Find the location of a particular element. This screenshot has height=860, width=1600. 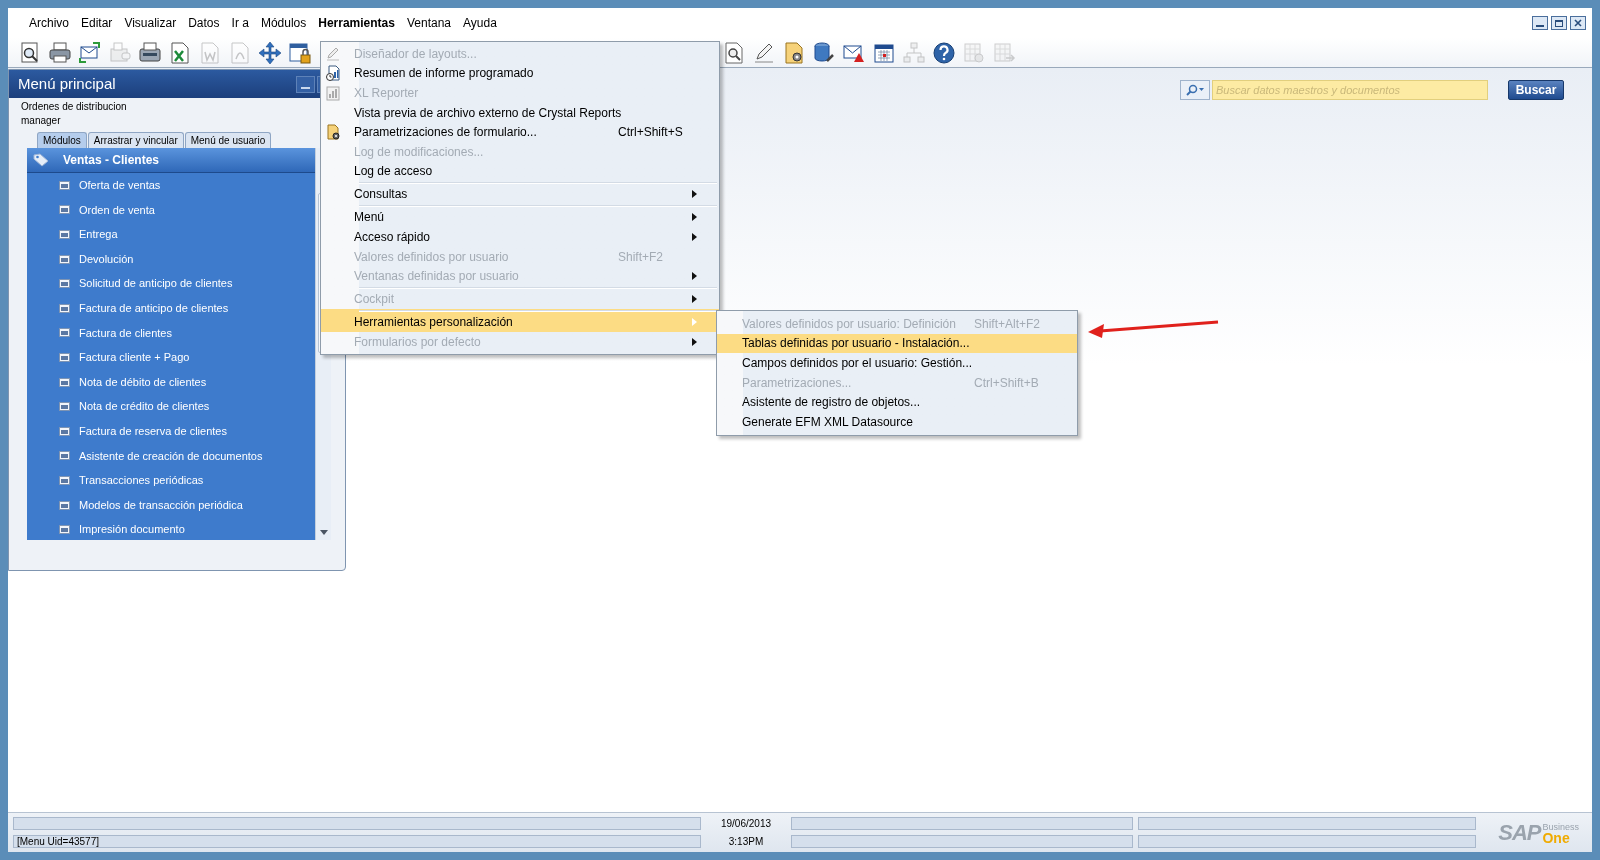

module-item: Factura de reserva de clientes is located at coordinates (171, 431).